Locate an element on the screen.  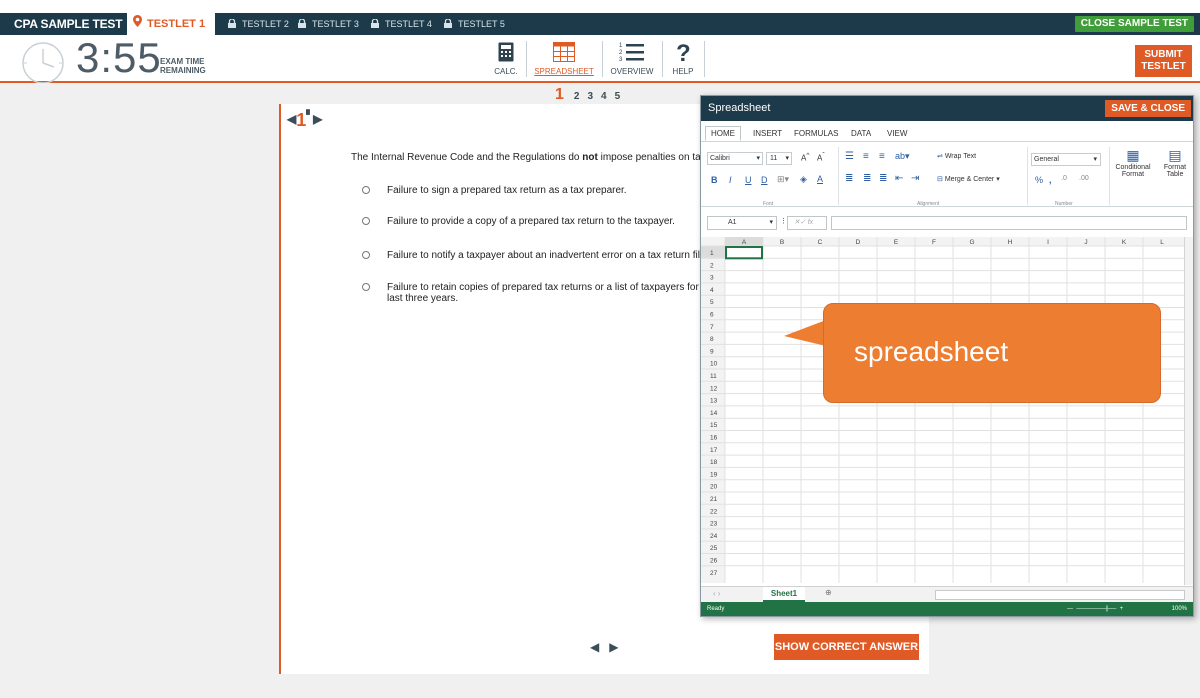
font-size-select: 11 ▾ is located at coordinates (779, 158).